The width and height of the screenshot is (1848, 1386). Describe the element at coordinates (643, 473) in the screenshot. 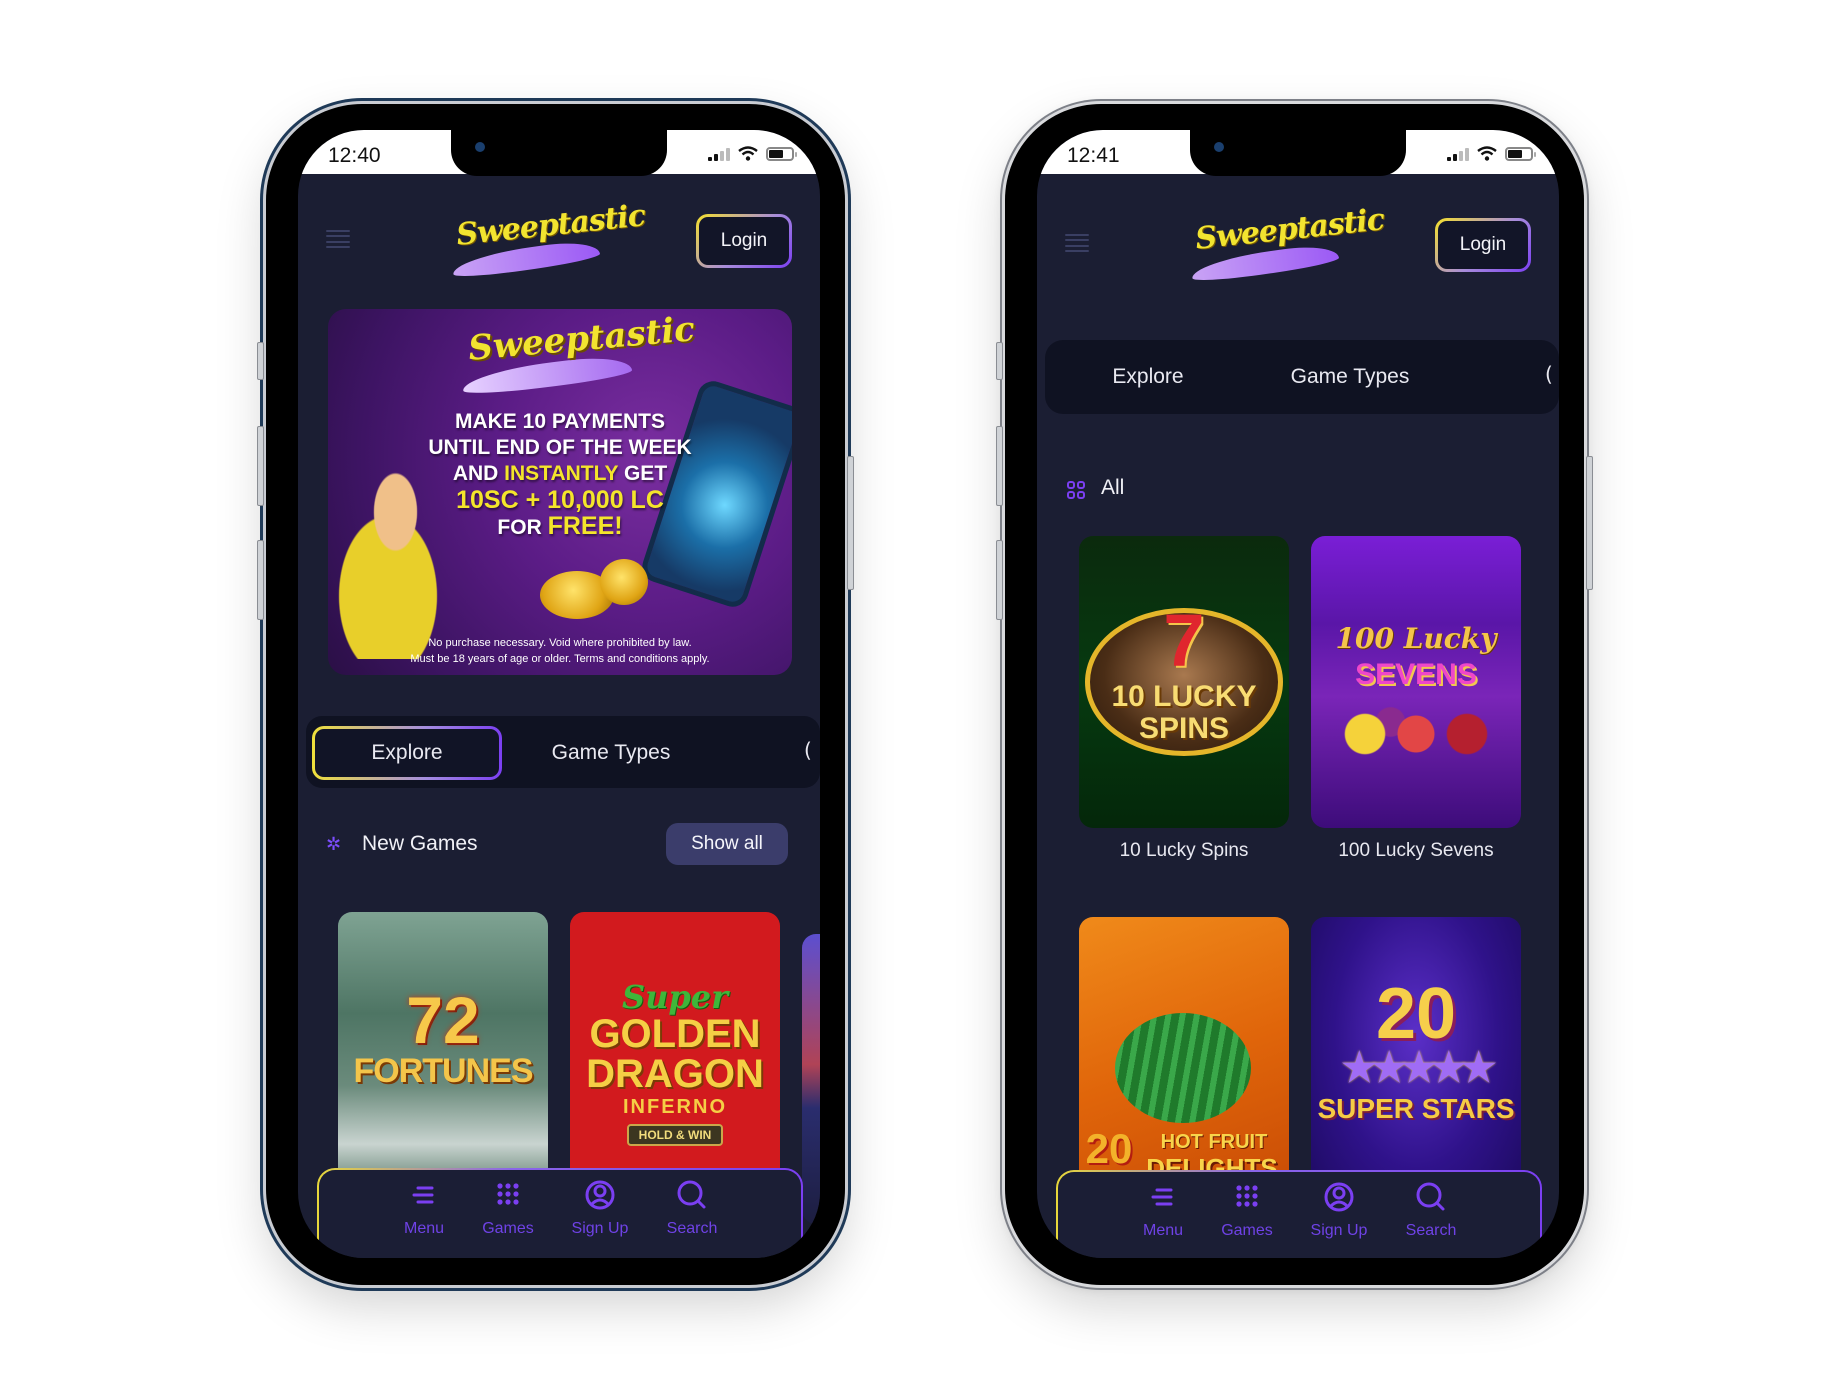

I see `promo-line-3-suffix: GET` at that location.